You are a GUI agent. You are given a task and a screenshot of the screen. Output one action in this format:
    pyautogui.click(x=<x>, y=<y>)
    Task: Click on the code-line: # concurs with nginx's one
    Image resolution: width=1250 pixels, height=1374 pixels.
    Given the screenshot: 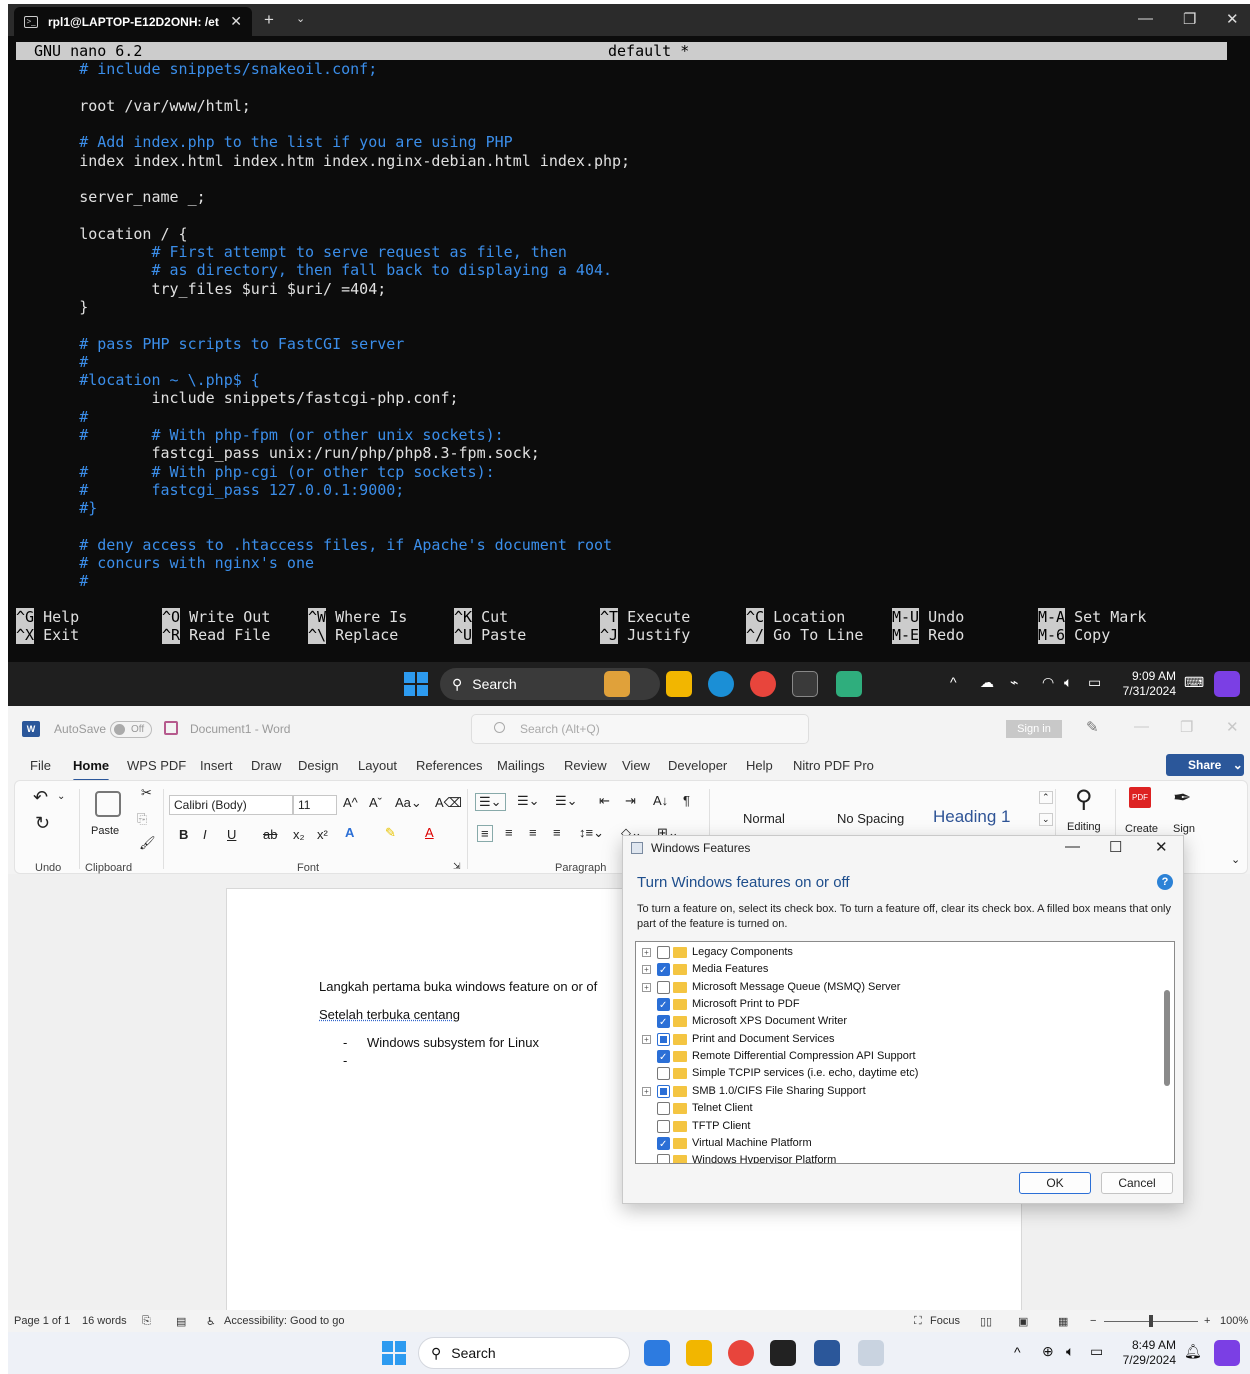 What is the action you would take?
    pyautogui.click(x=165, y=563)
    